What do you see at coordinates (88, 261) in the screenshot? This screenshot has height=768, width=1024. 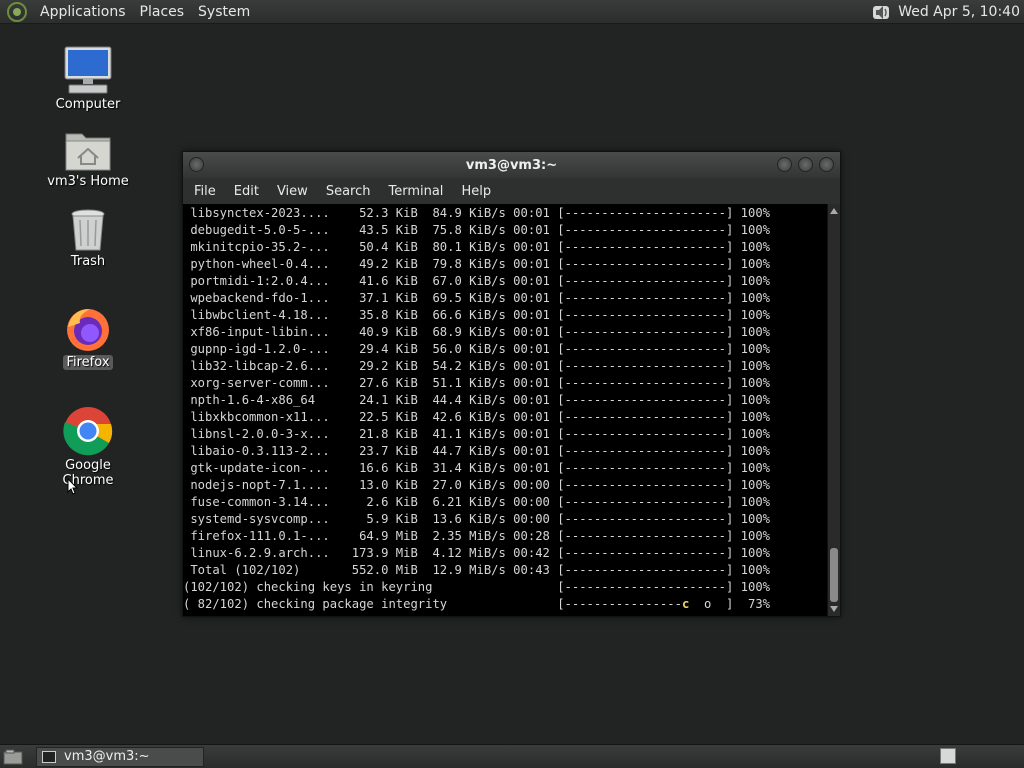 I see `desktop-icon-label: Trash` at bounding box center [88, 261].